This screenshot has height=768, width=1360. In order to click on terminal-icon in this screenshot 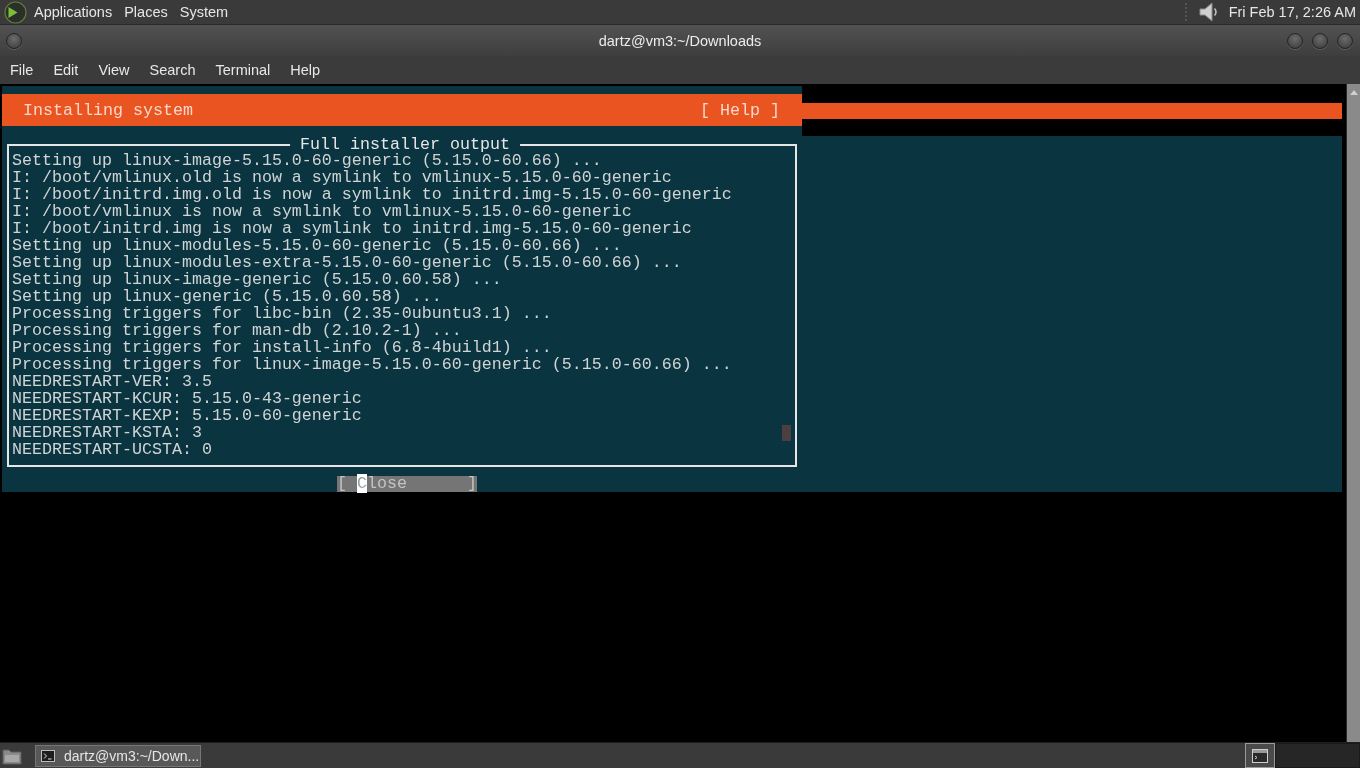, I will do `click(48, 755)`.